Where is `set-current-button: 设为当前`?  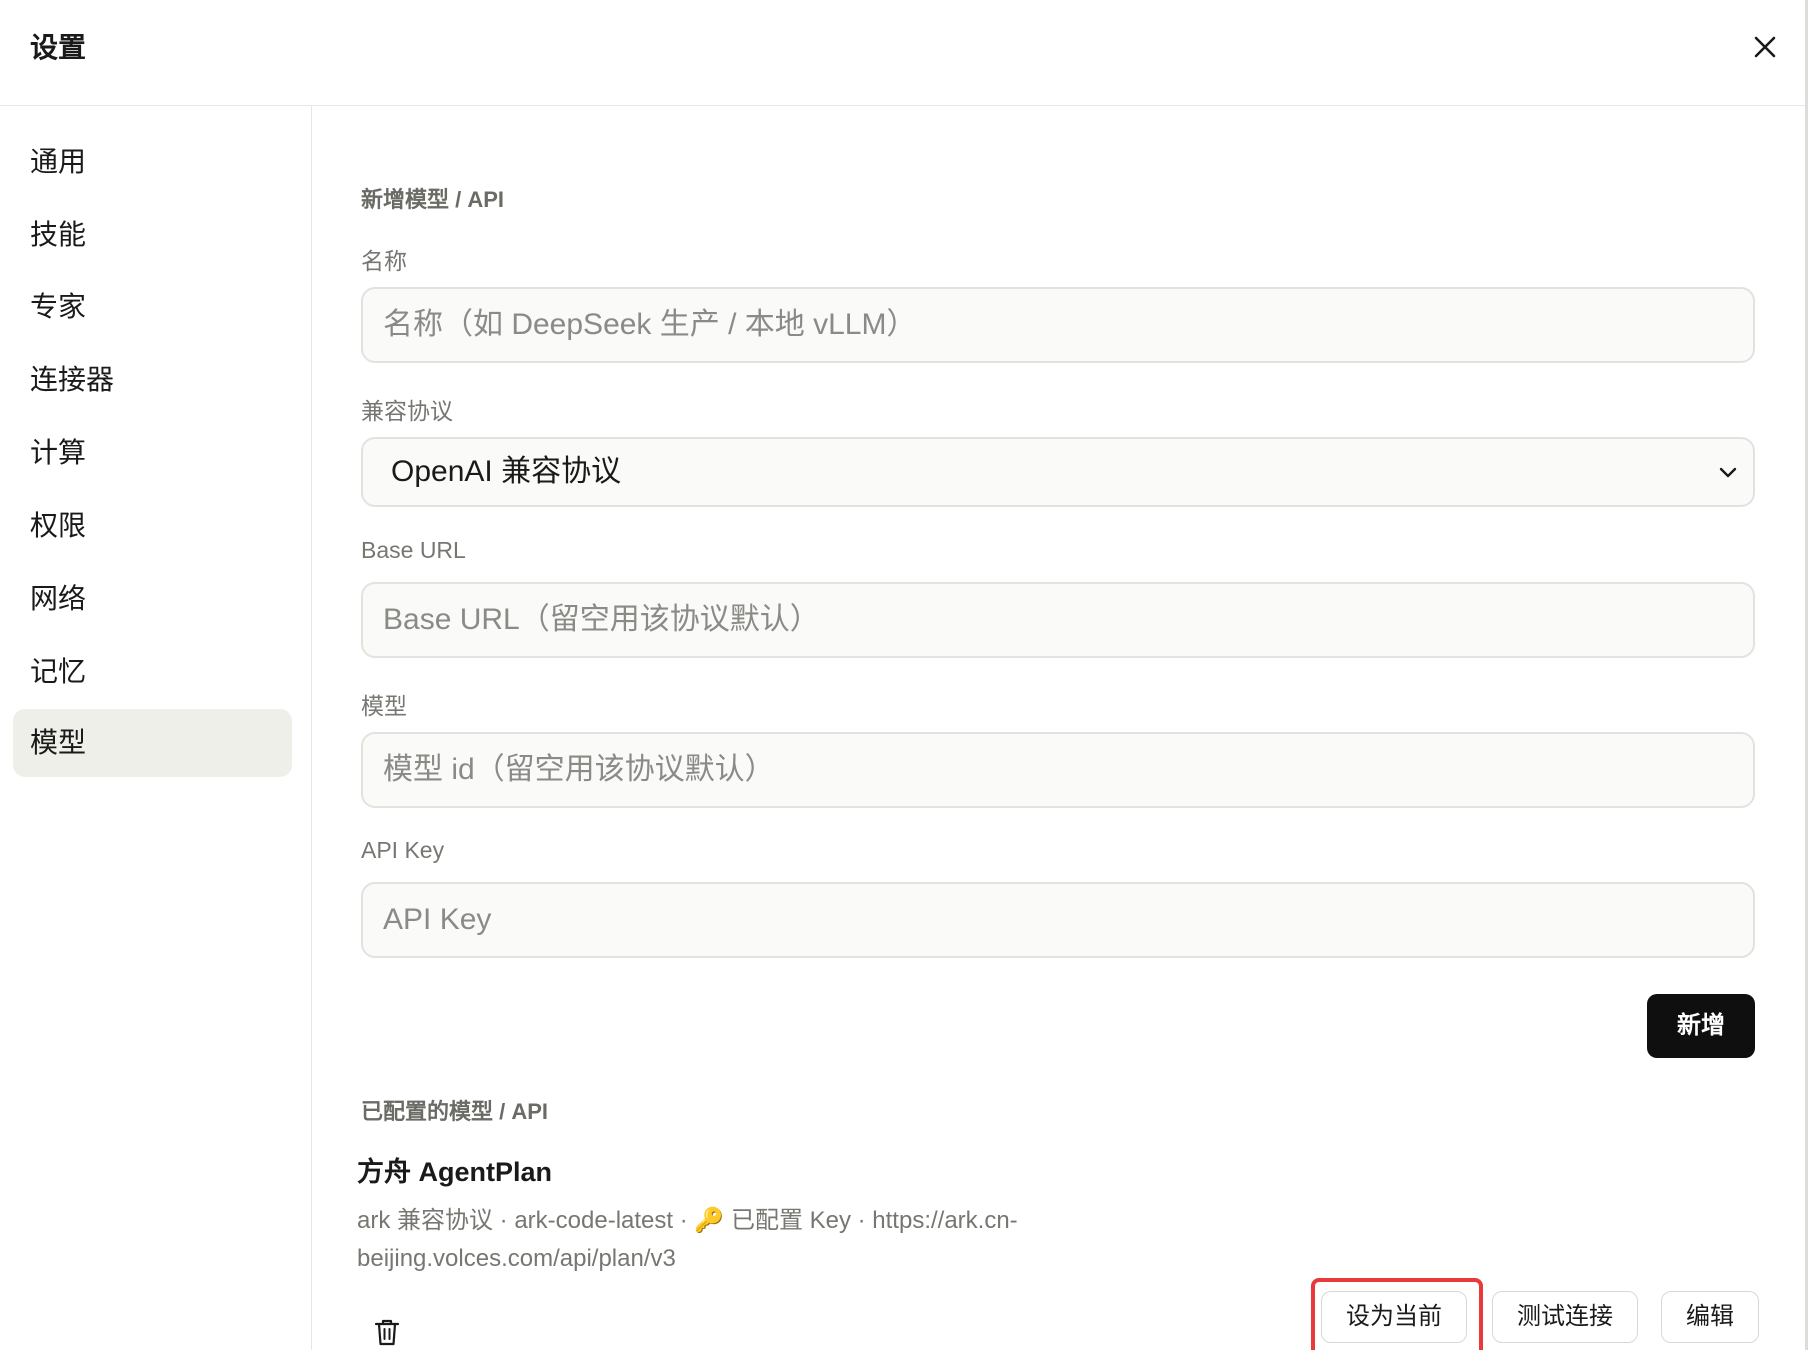 set-current-button: 设为当前 is located at coordinates (1394, 1317).